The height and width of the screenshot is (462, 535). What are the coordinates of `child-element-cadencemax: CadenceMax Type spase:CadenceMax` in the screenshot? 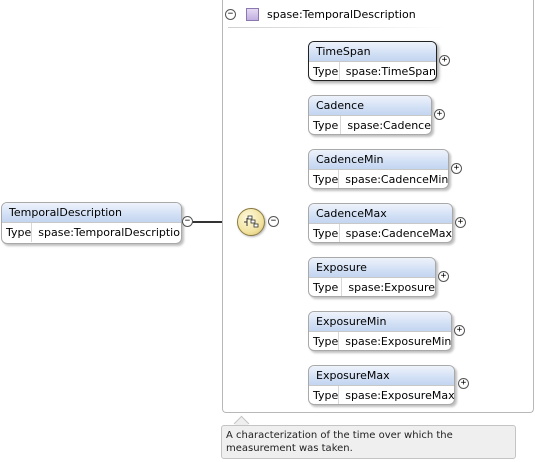 It's located at (380, 223).